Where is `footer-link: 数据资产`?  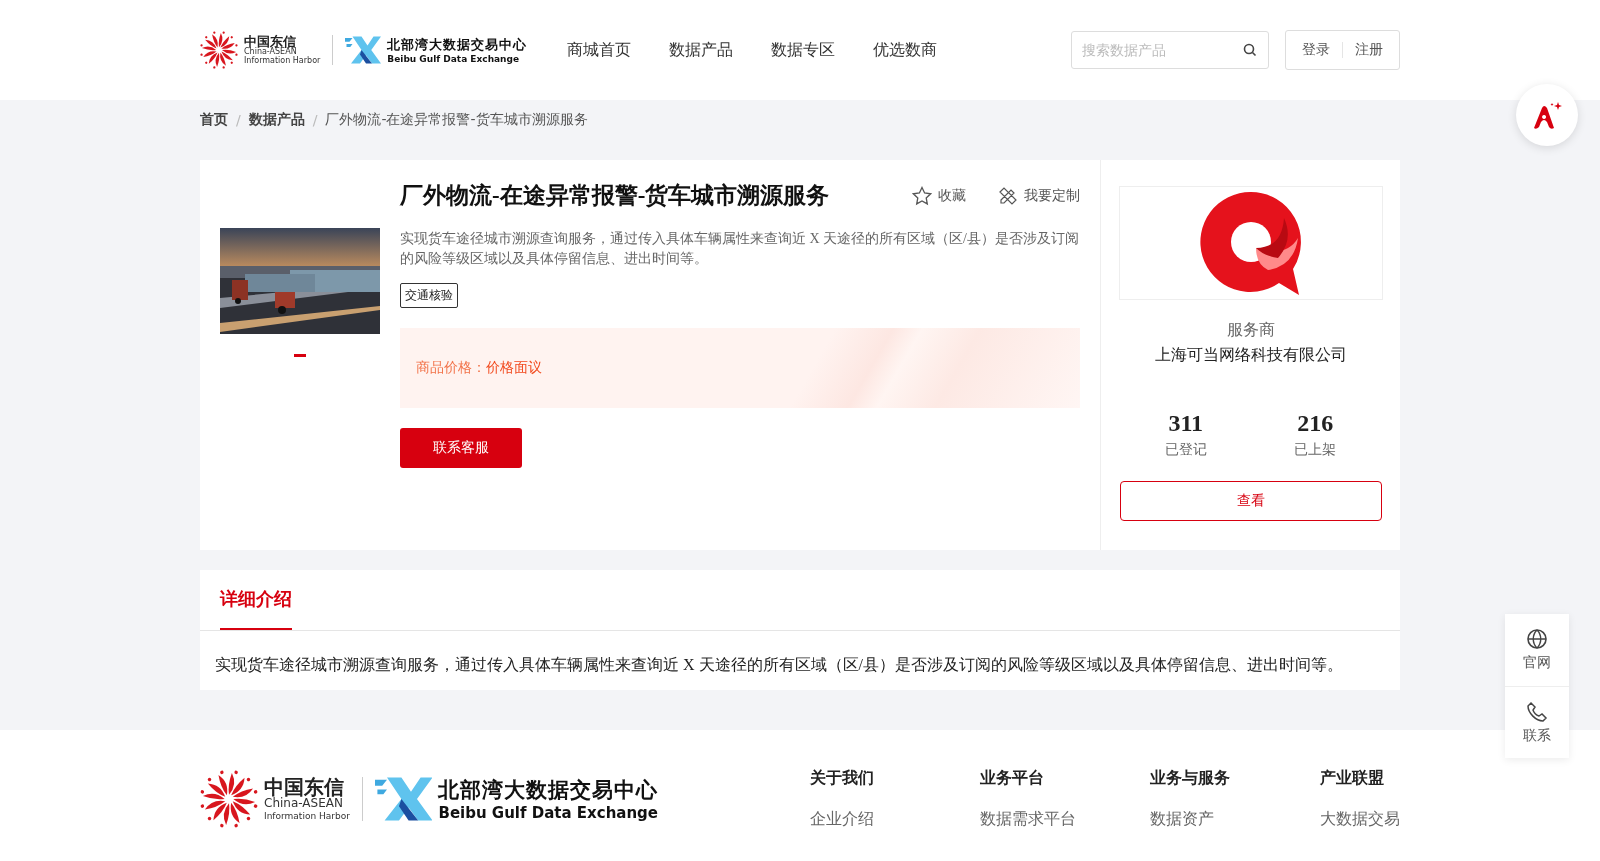
footer-link: 数据资产 is located at coordinates (1235, 819).